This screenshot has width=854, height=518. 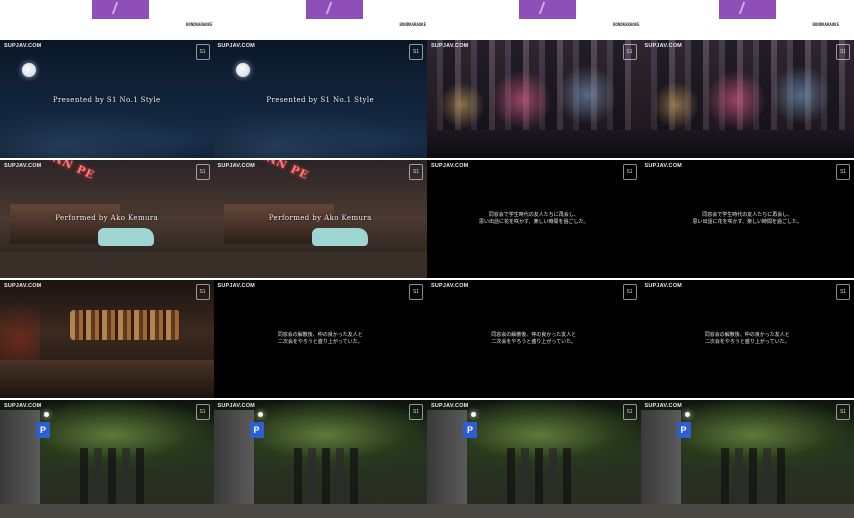 I want to click on subtitle-line: 思い出話に花を咲かす、楽しい時間を過ごした。, so click(x=747, y=222).